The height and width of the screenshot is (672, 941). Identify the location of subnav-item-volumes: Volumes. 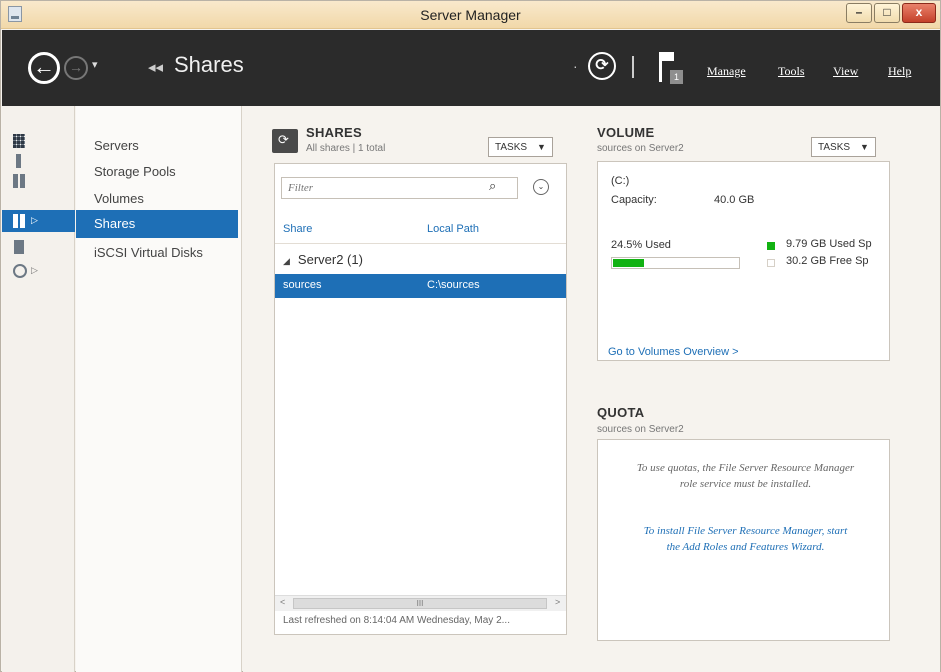
(119, 198).